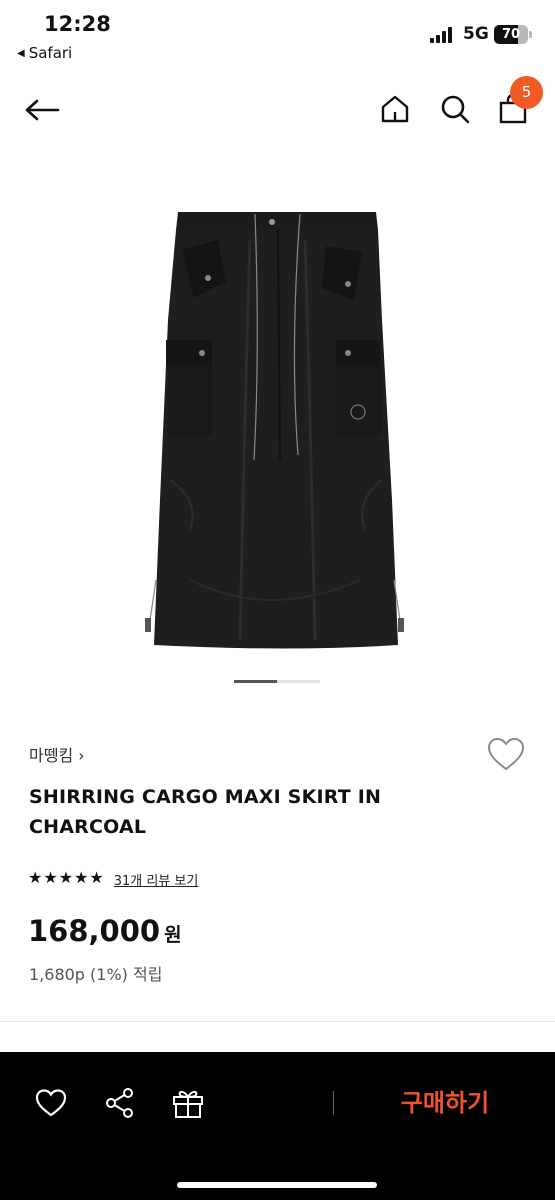 The width and height of the screenshot is (555, 1200). I want to click on gift-icon, so click(188, 1104).